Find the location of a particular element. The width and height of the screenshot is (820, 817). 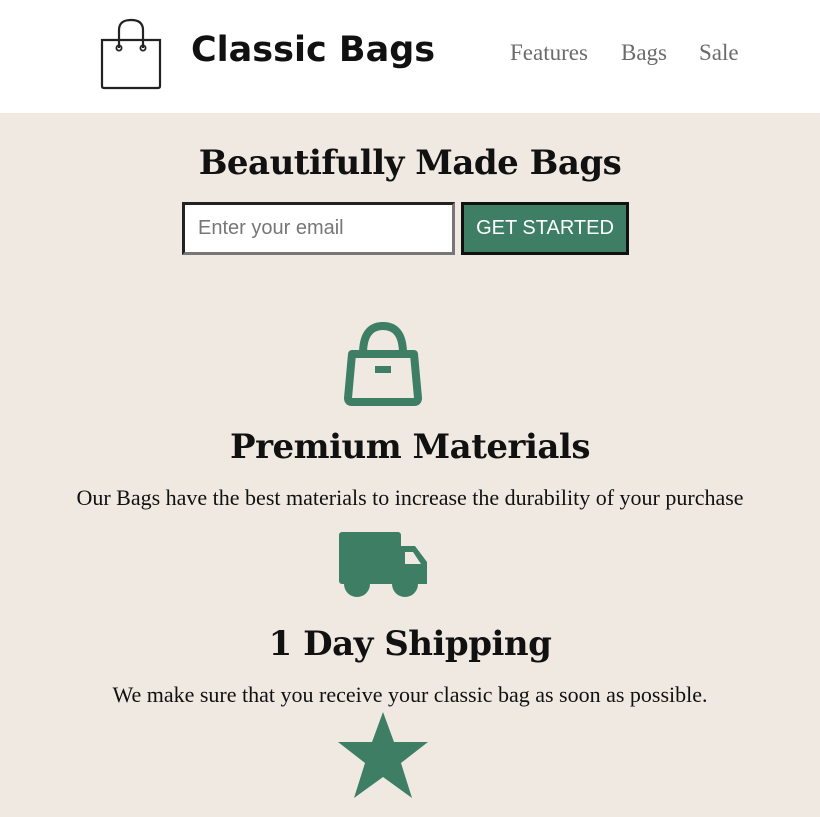

feature-title: Premium Materials is located at coordinates (410, 447).